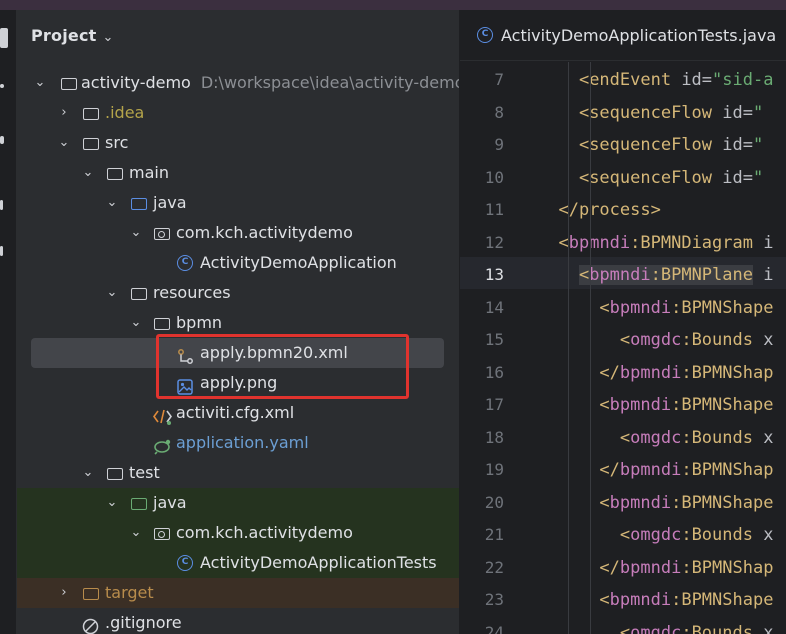 The width and height of the screenshot is (786, 634). I want to click on line-number: 24, so click(494, 628).